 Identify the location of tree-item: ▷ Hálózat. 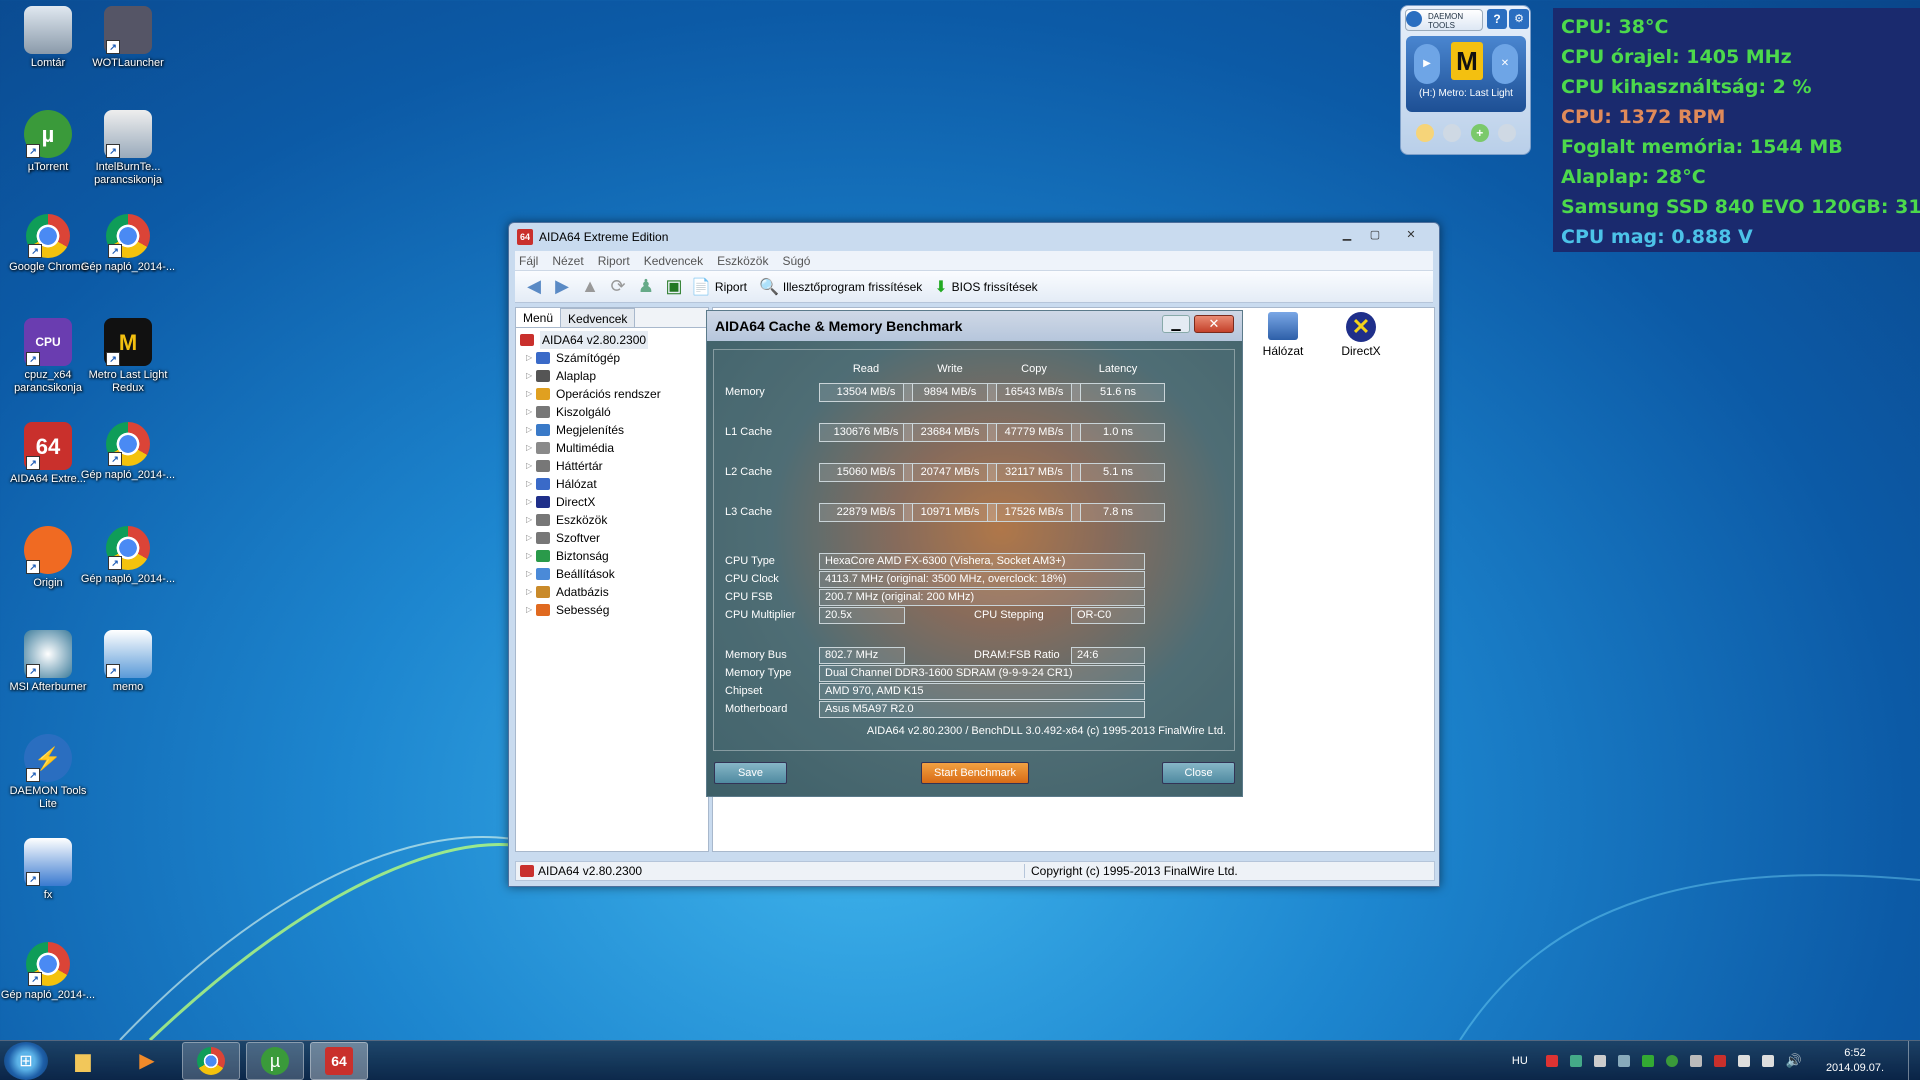
(612, 484).